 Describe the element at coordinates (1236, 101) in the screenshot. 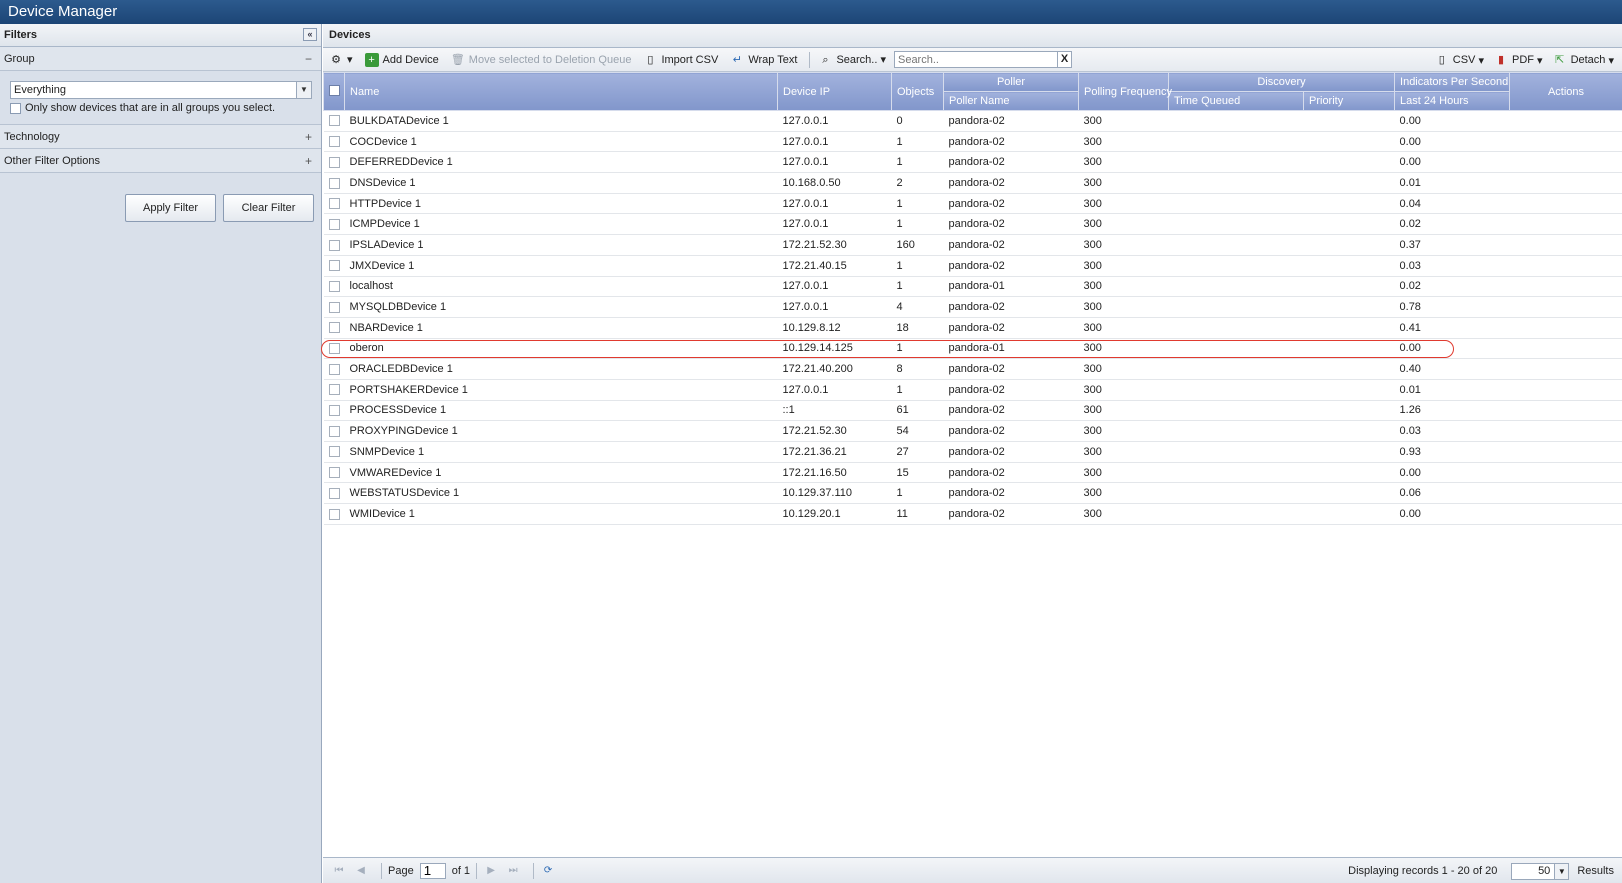

I see `column-header-time-queued: Time Queued` at that location.